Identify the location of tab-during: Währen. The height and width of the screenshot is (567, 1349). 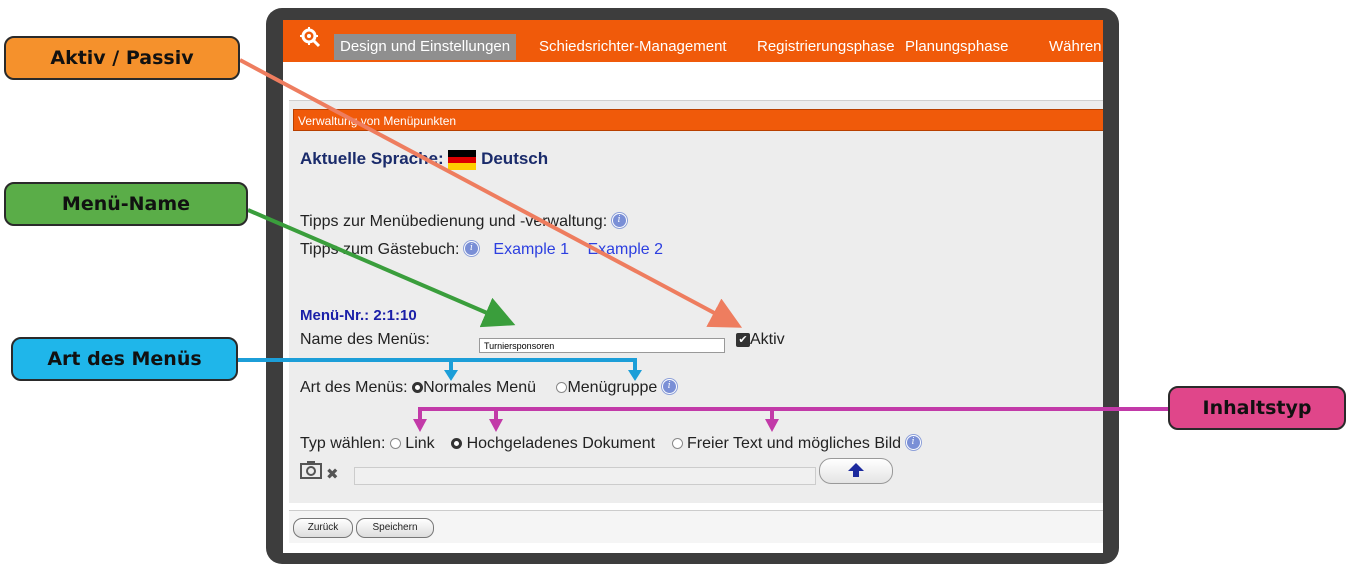
(1073, 47).